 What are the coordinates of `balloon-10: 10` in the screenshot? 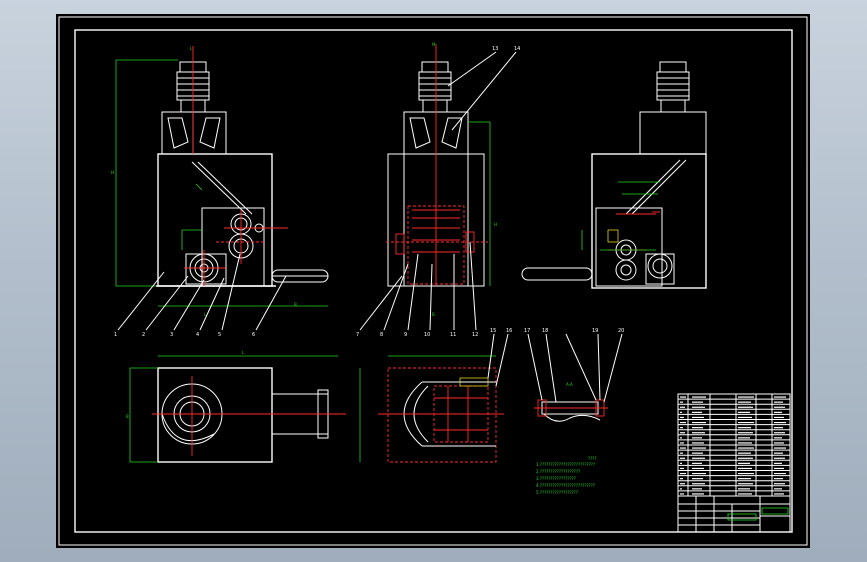 It's located at (427, 335).